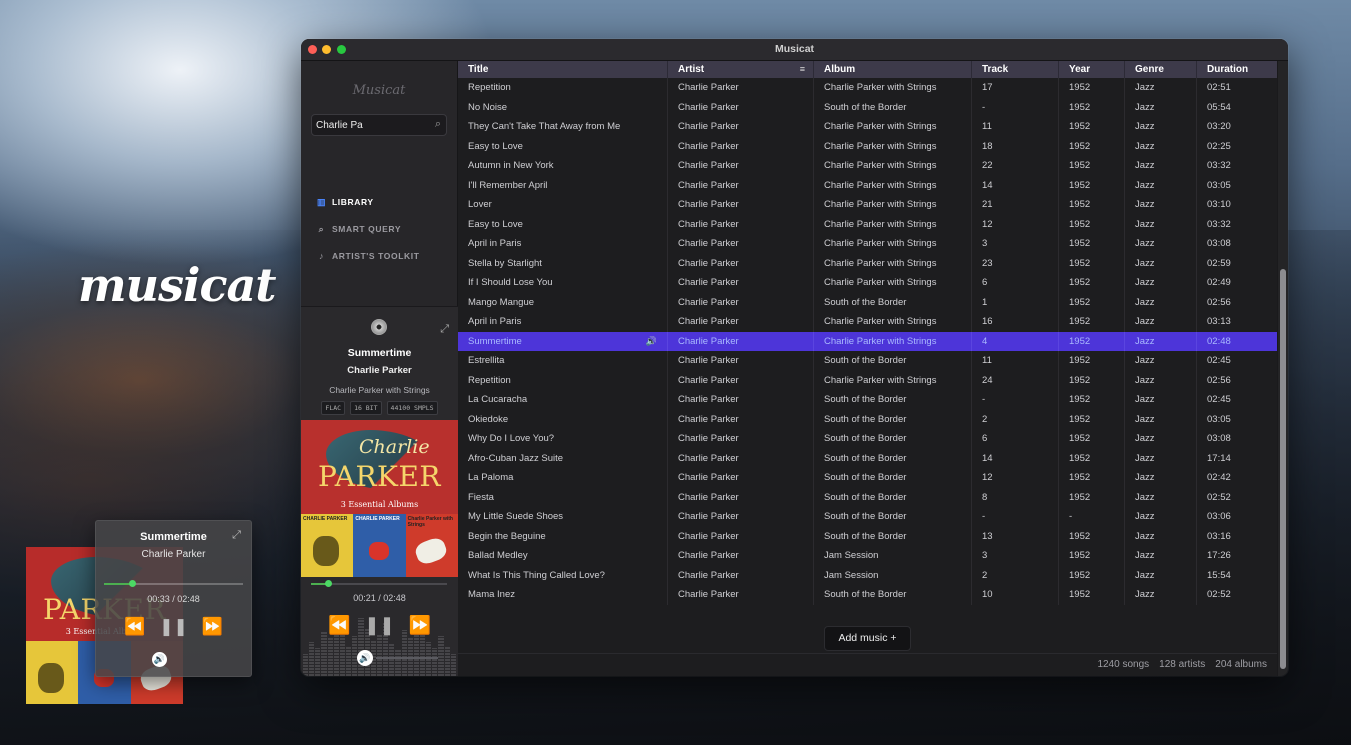 This screenshot has height=745, width=1351. I want to click on cell-title: April in Paris, so click(563, 244).